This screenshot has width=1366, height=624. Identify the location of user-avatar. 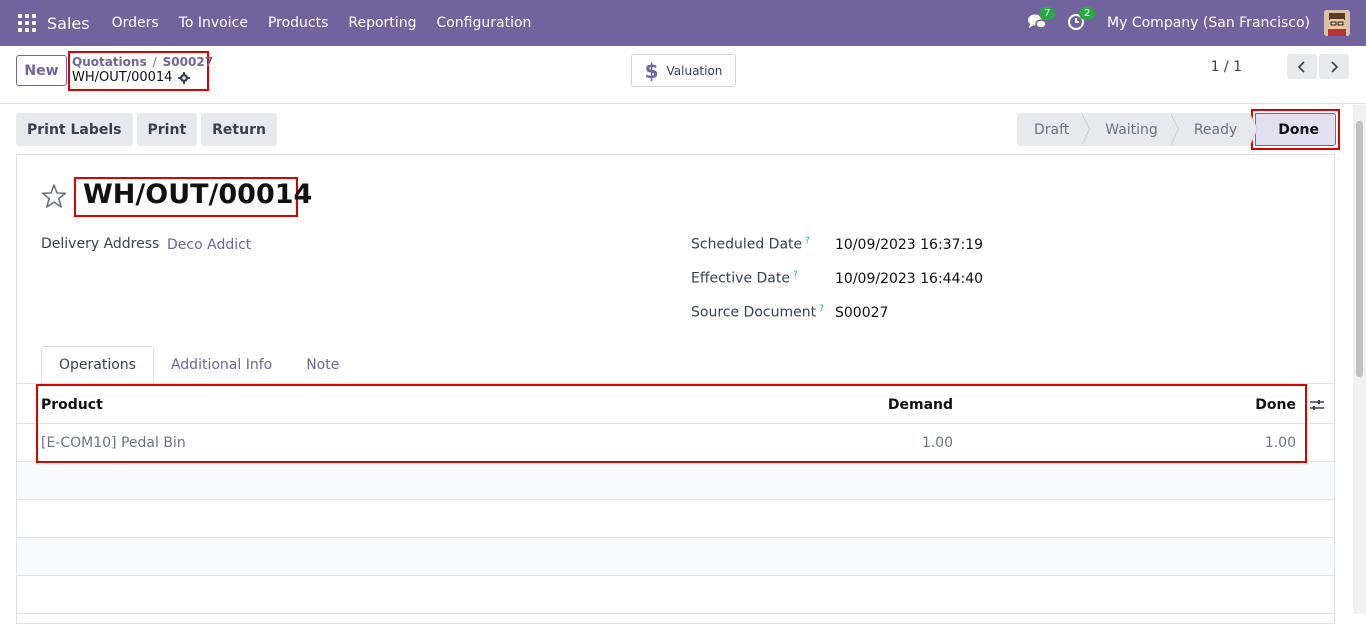
(1337, 23).